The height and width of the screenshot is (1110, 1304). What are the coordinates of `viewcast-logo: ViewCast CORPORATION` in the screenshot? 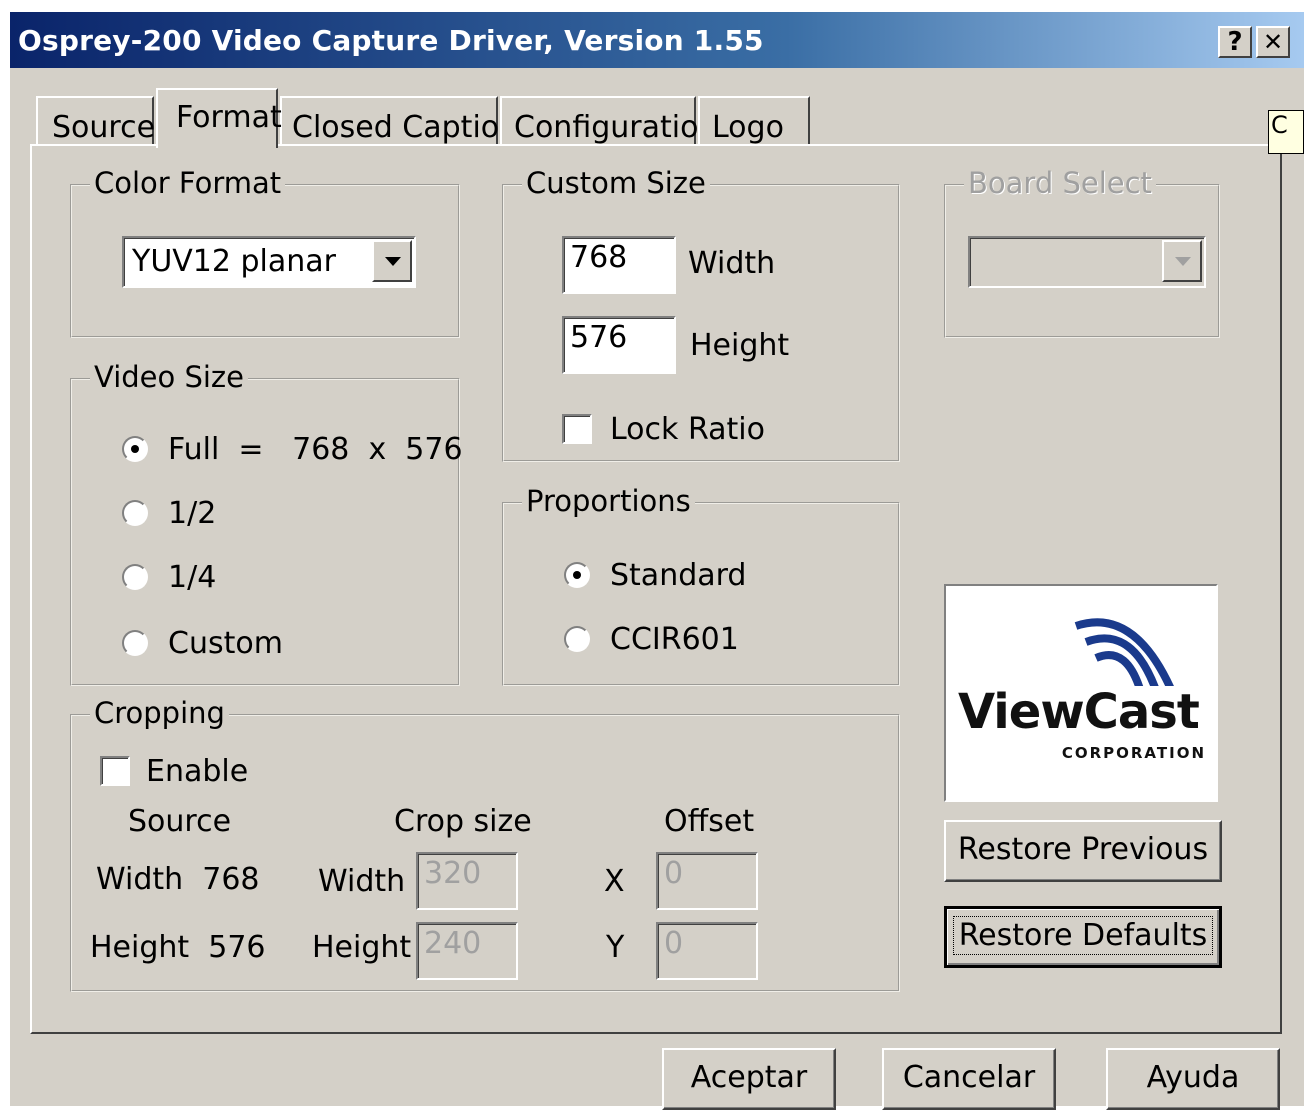 It's located at (1081, 693).